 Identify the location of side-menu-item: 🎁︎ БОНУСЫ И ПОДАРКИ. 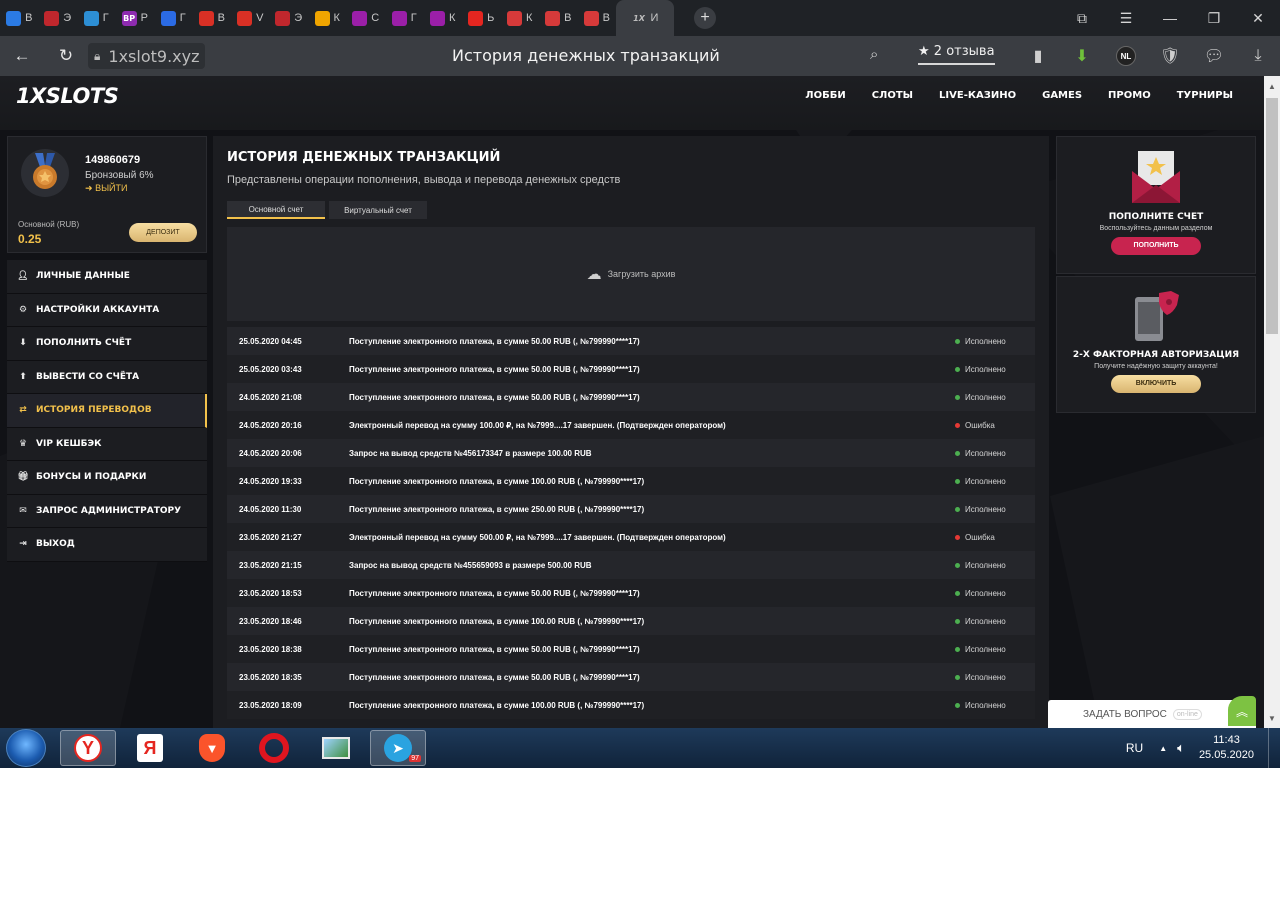
(107, 478).